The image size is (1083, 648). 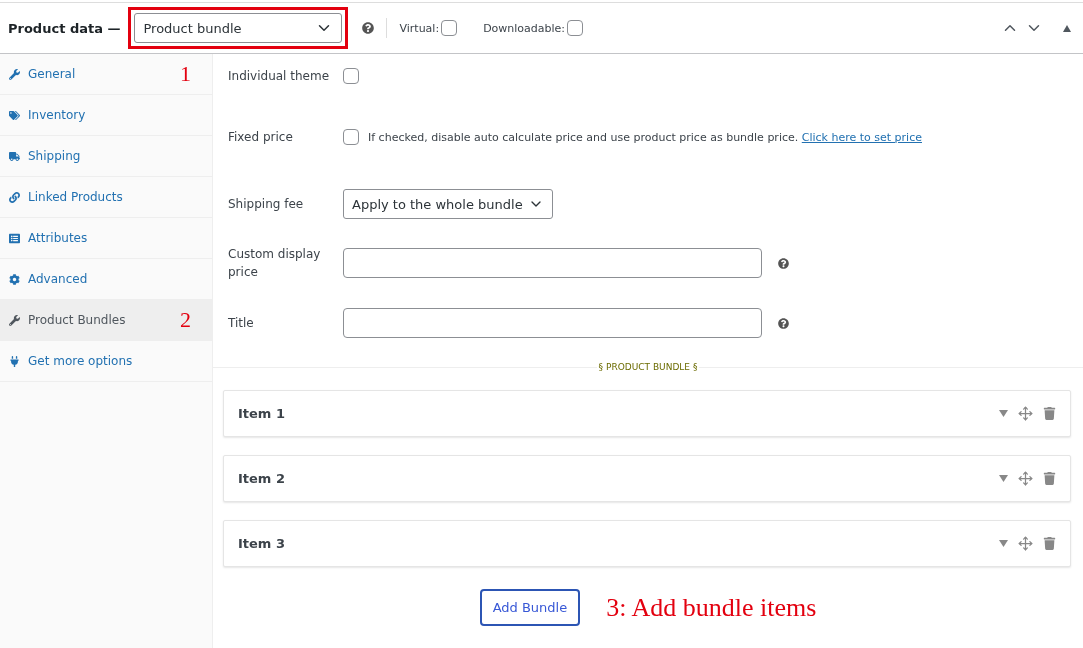 I want to click on plug-icon, so click(x=14, y=361).